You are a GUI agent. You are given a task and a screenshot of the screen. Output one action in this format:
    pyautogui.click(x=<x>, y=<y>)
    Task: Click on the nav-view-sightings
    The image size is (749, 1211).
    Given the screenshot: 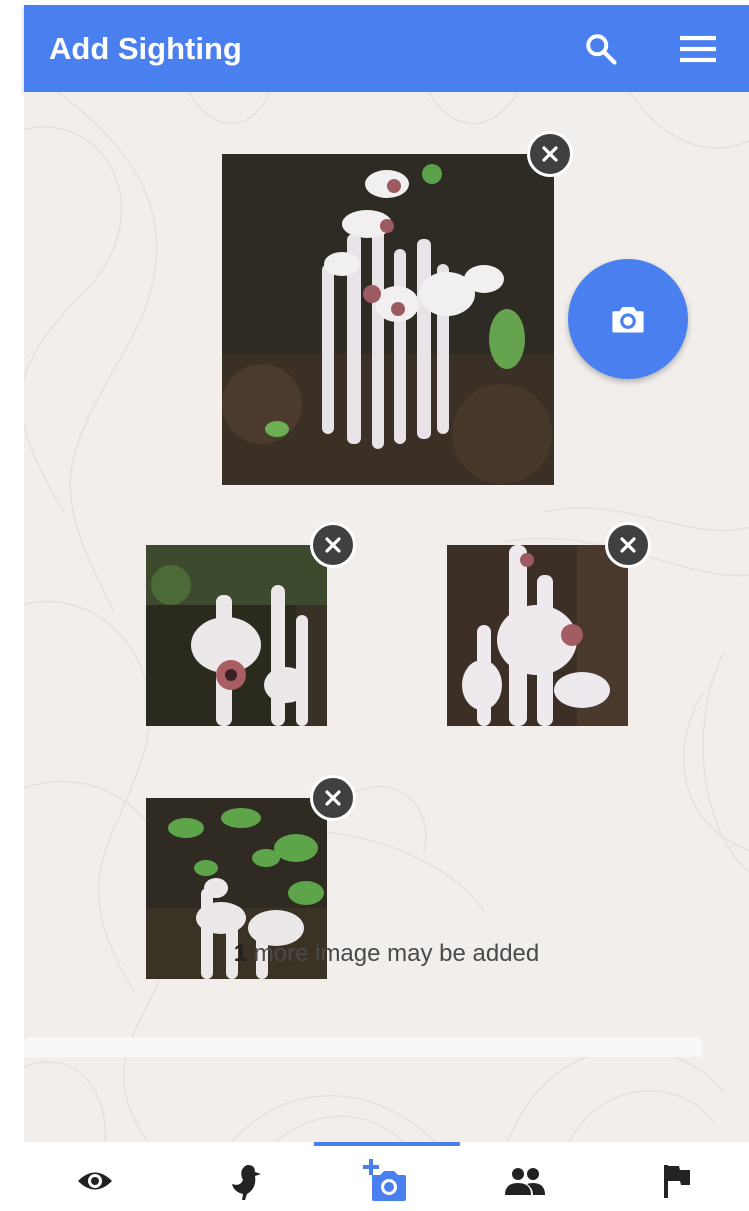 What is the action you would take?
    pyautogui.click(x=95, y=1181)
    